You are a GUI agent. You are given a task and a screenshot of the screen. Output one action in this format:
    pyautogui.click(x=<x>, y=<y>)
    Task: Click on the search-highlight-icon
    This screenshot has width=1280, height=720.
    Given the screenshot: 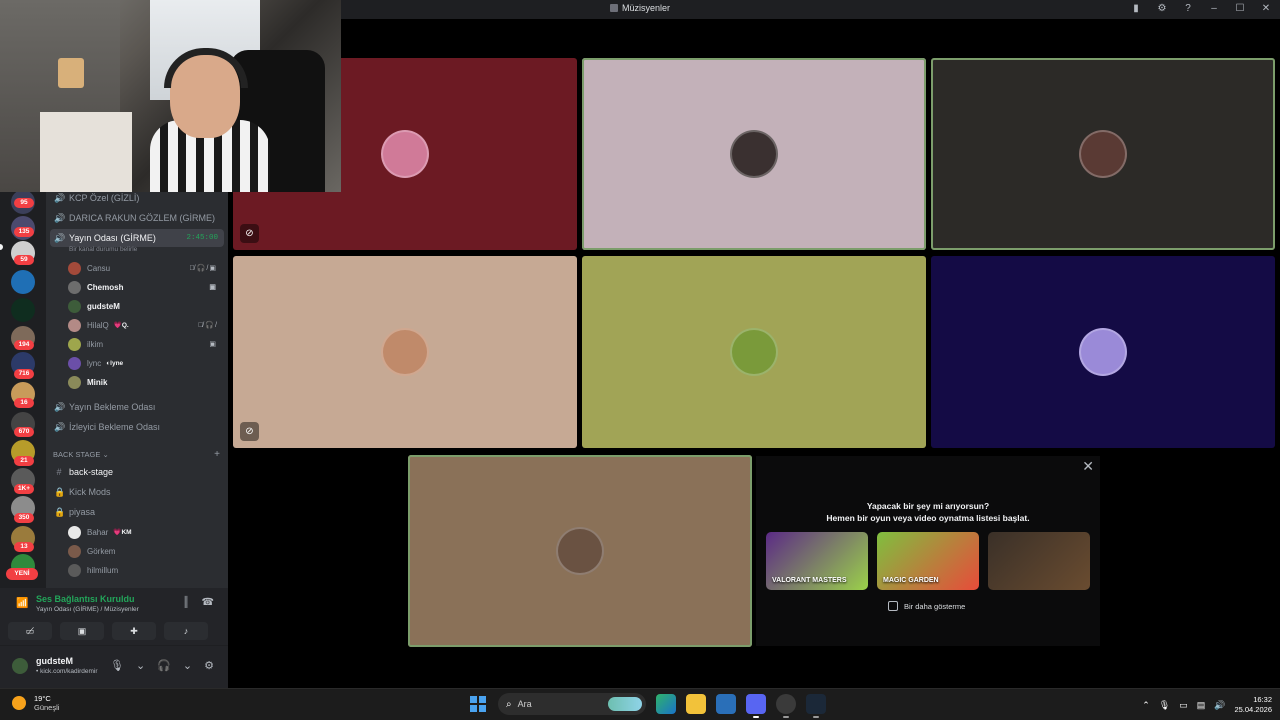 What is the action you would take?
    pyautogui.click(x=625, y=704)
    